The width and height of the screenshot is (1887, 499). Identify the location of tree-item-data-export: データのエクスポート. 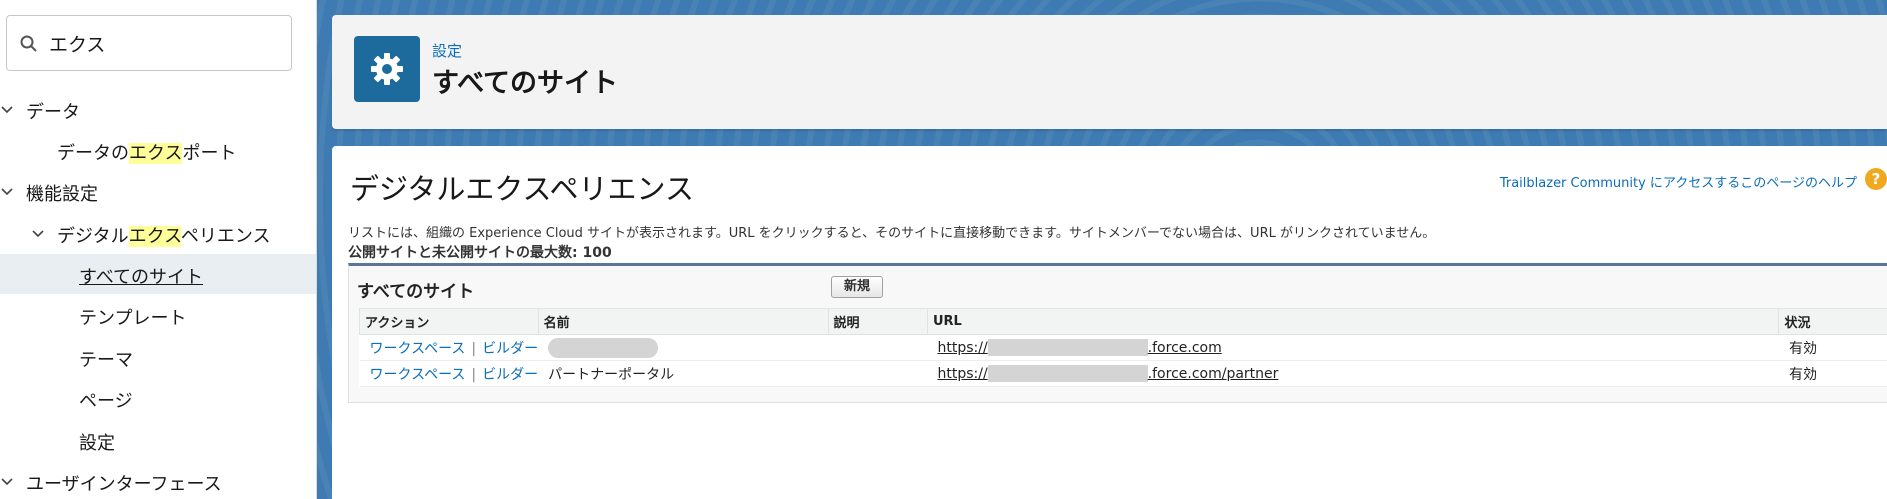
(158, 150).